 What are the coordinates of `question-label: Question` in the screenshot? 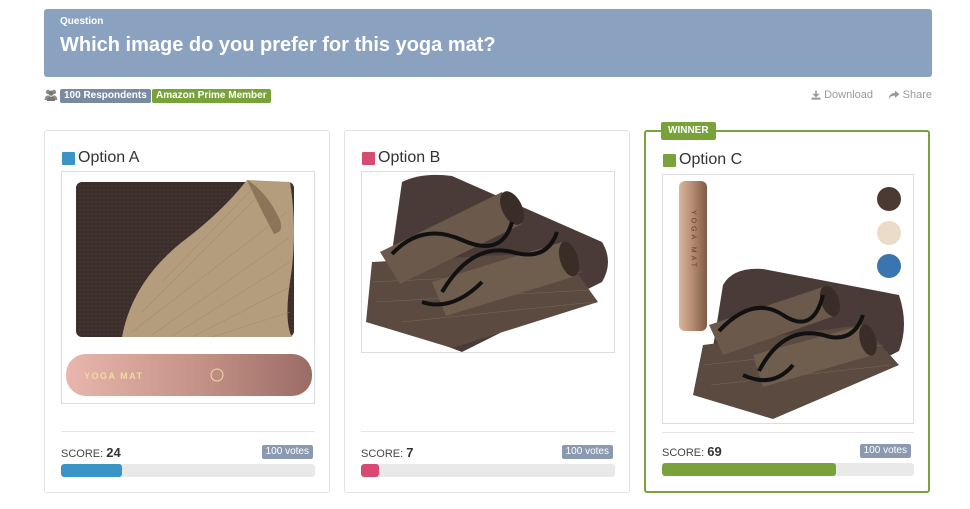 It's located at (82, 21).